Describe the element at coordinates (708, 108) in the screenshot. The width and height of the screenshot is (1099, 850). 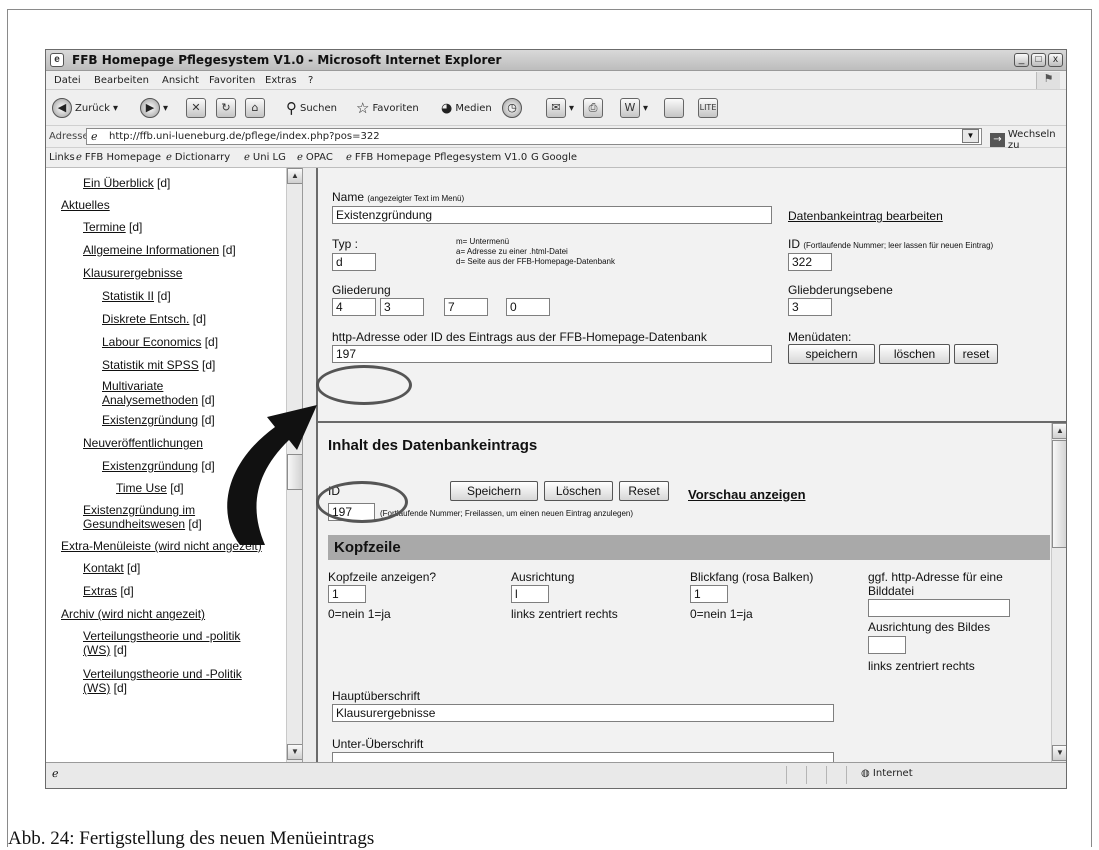
I see `messenger-button: LITE` at that location.